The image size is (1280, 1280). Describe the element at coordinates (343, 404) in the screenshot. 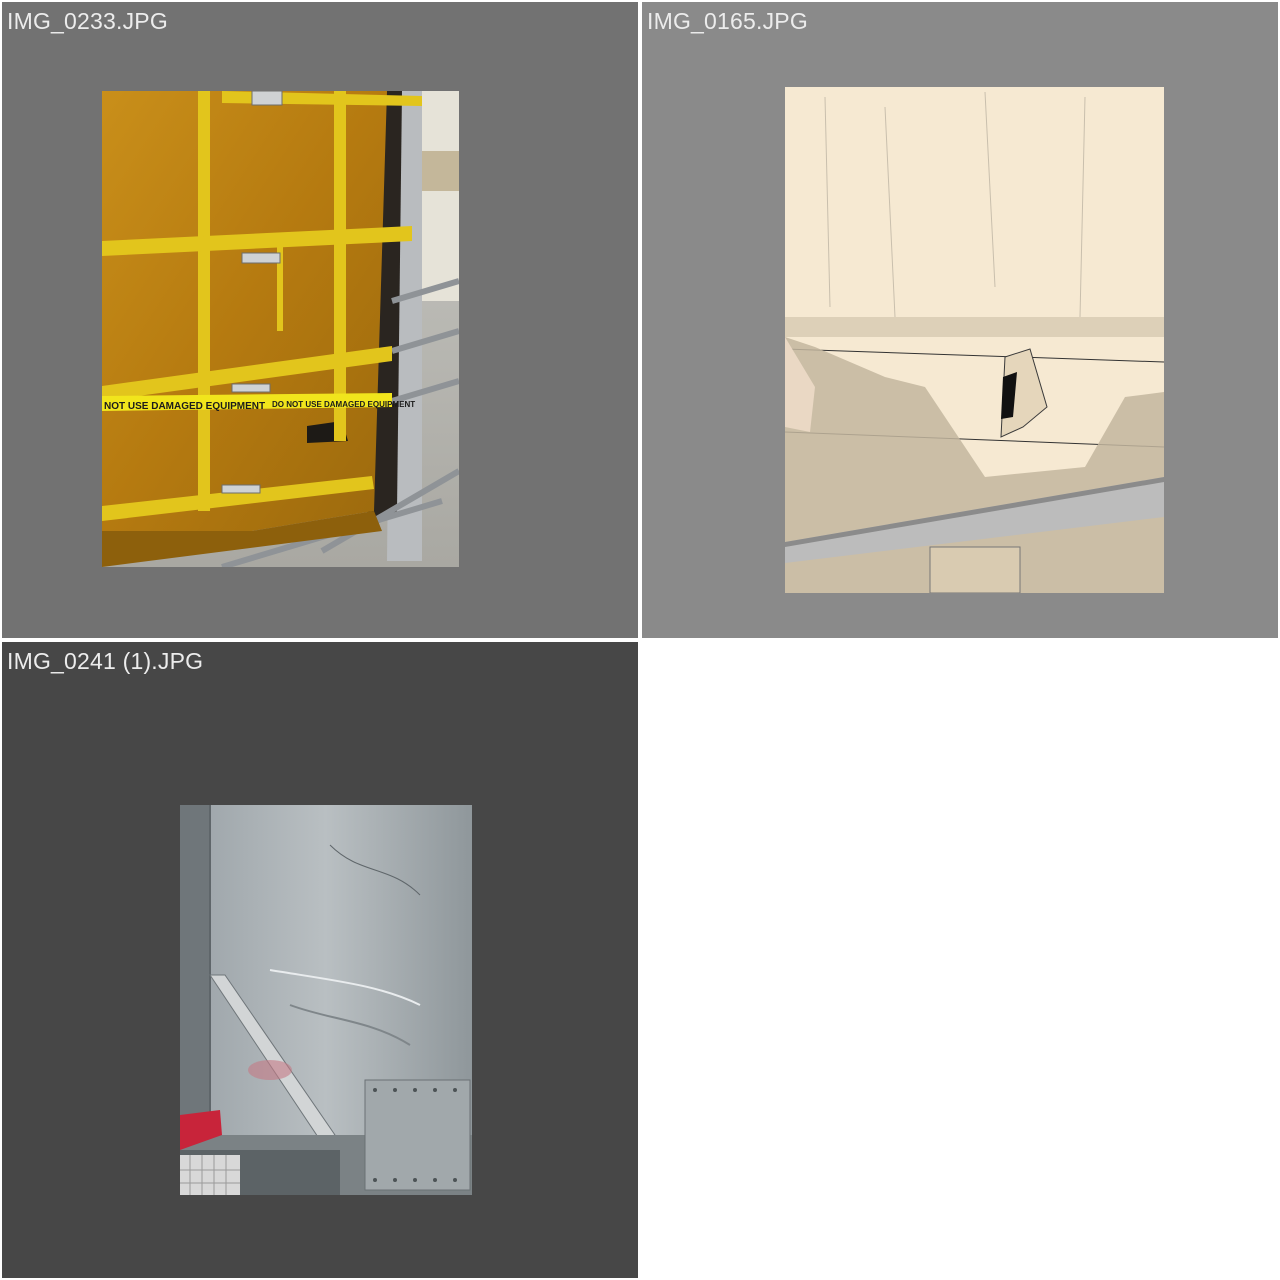

I see `warning-tape-text-2: DO NOT USE DAMAGED EQUIPMENT` at that location.